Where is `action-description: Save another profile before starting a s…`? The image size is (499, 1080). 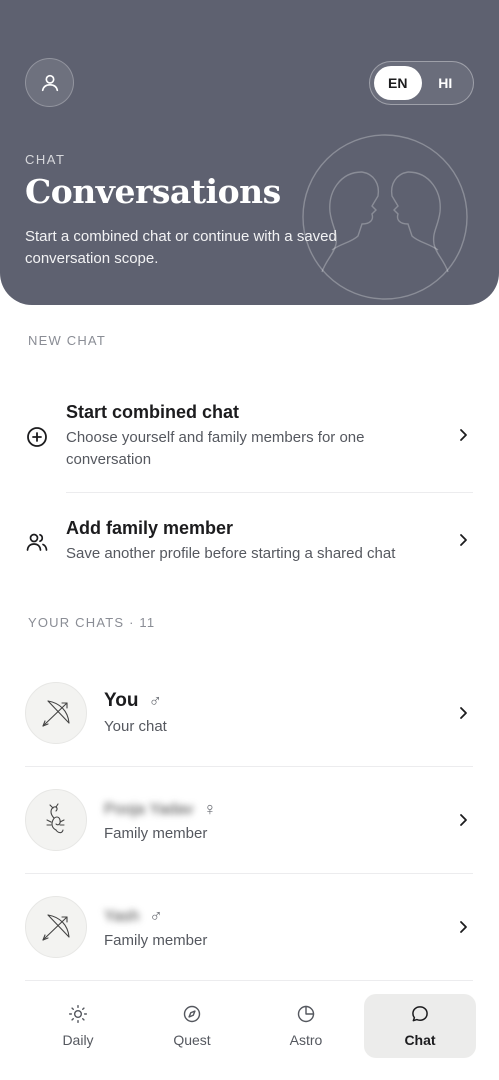
action-description: Save another profile before starting a s… is located at coordinates (231, 553).